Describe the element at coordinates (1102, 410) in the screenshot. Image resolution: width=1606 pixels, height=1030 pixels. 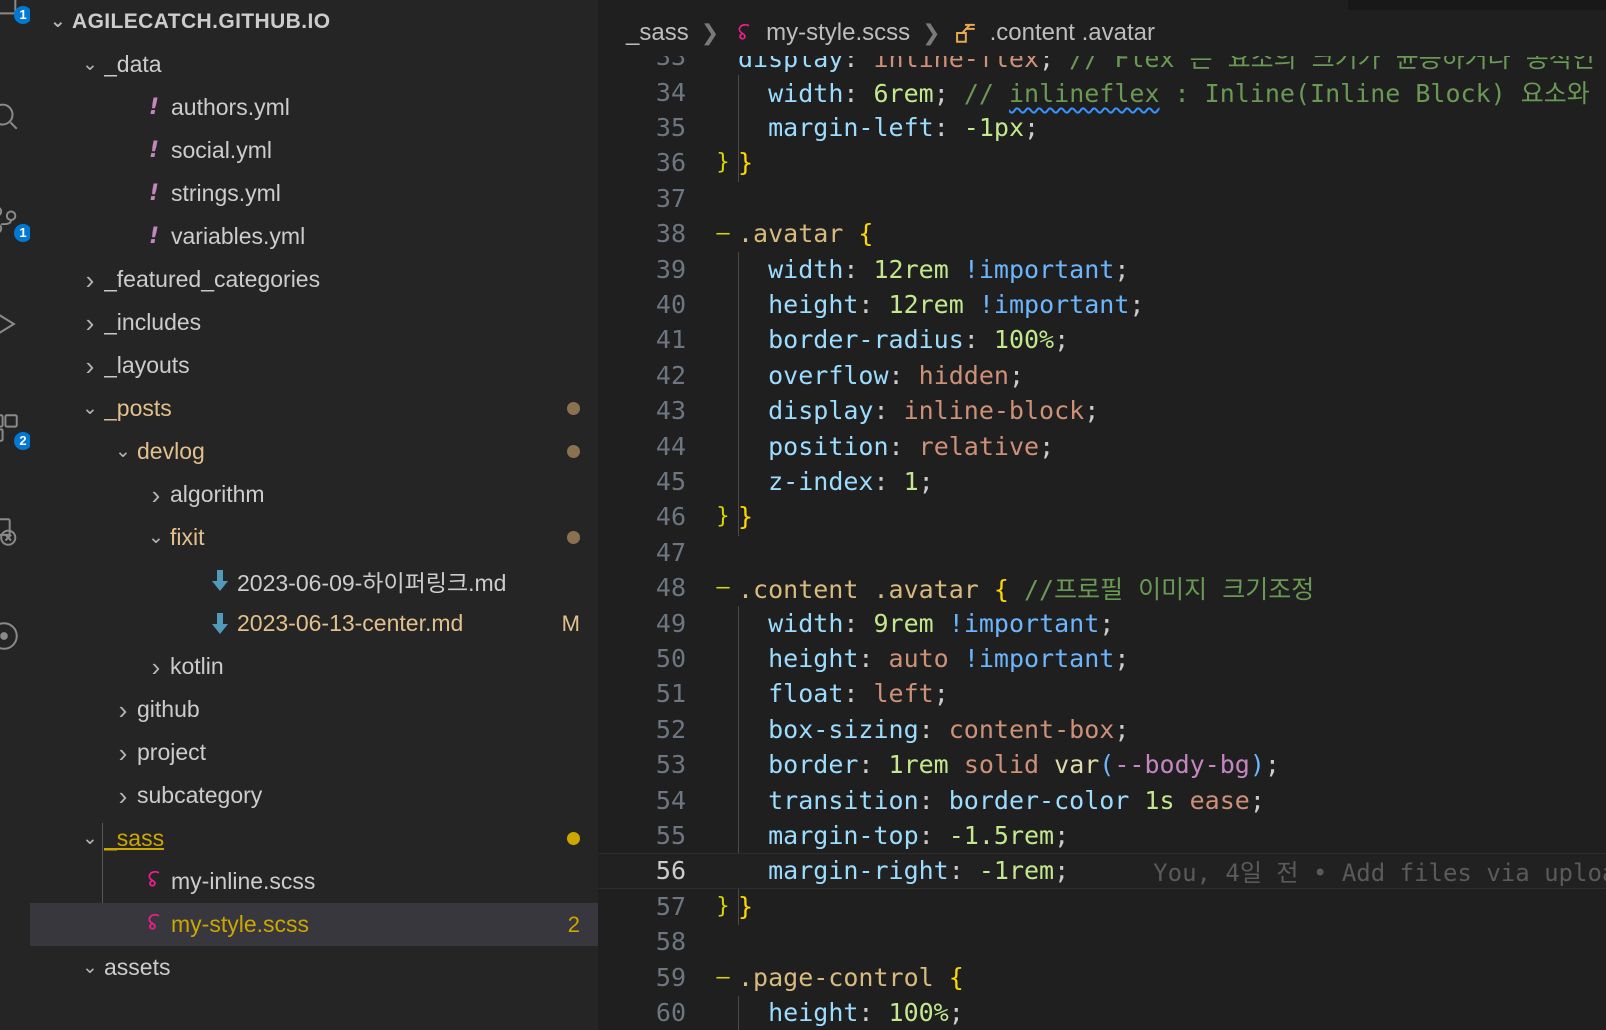
I see `code-line-43: 43 display: inline-block;` at that location.